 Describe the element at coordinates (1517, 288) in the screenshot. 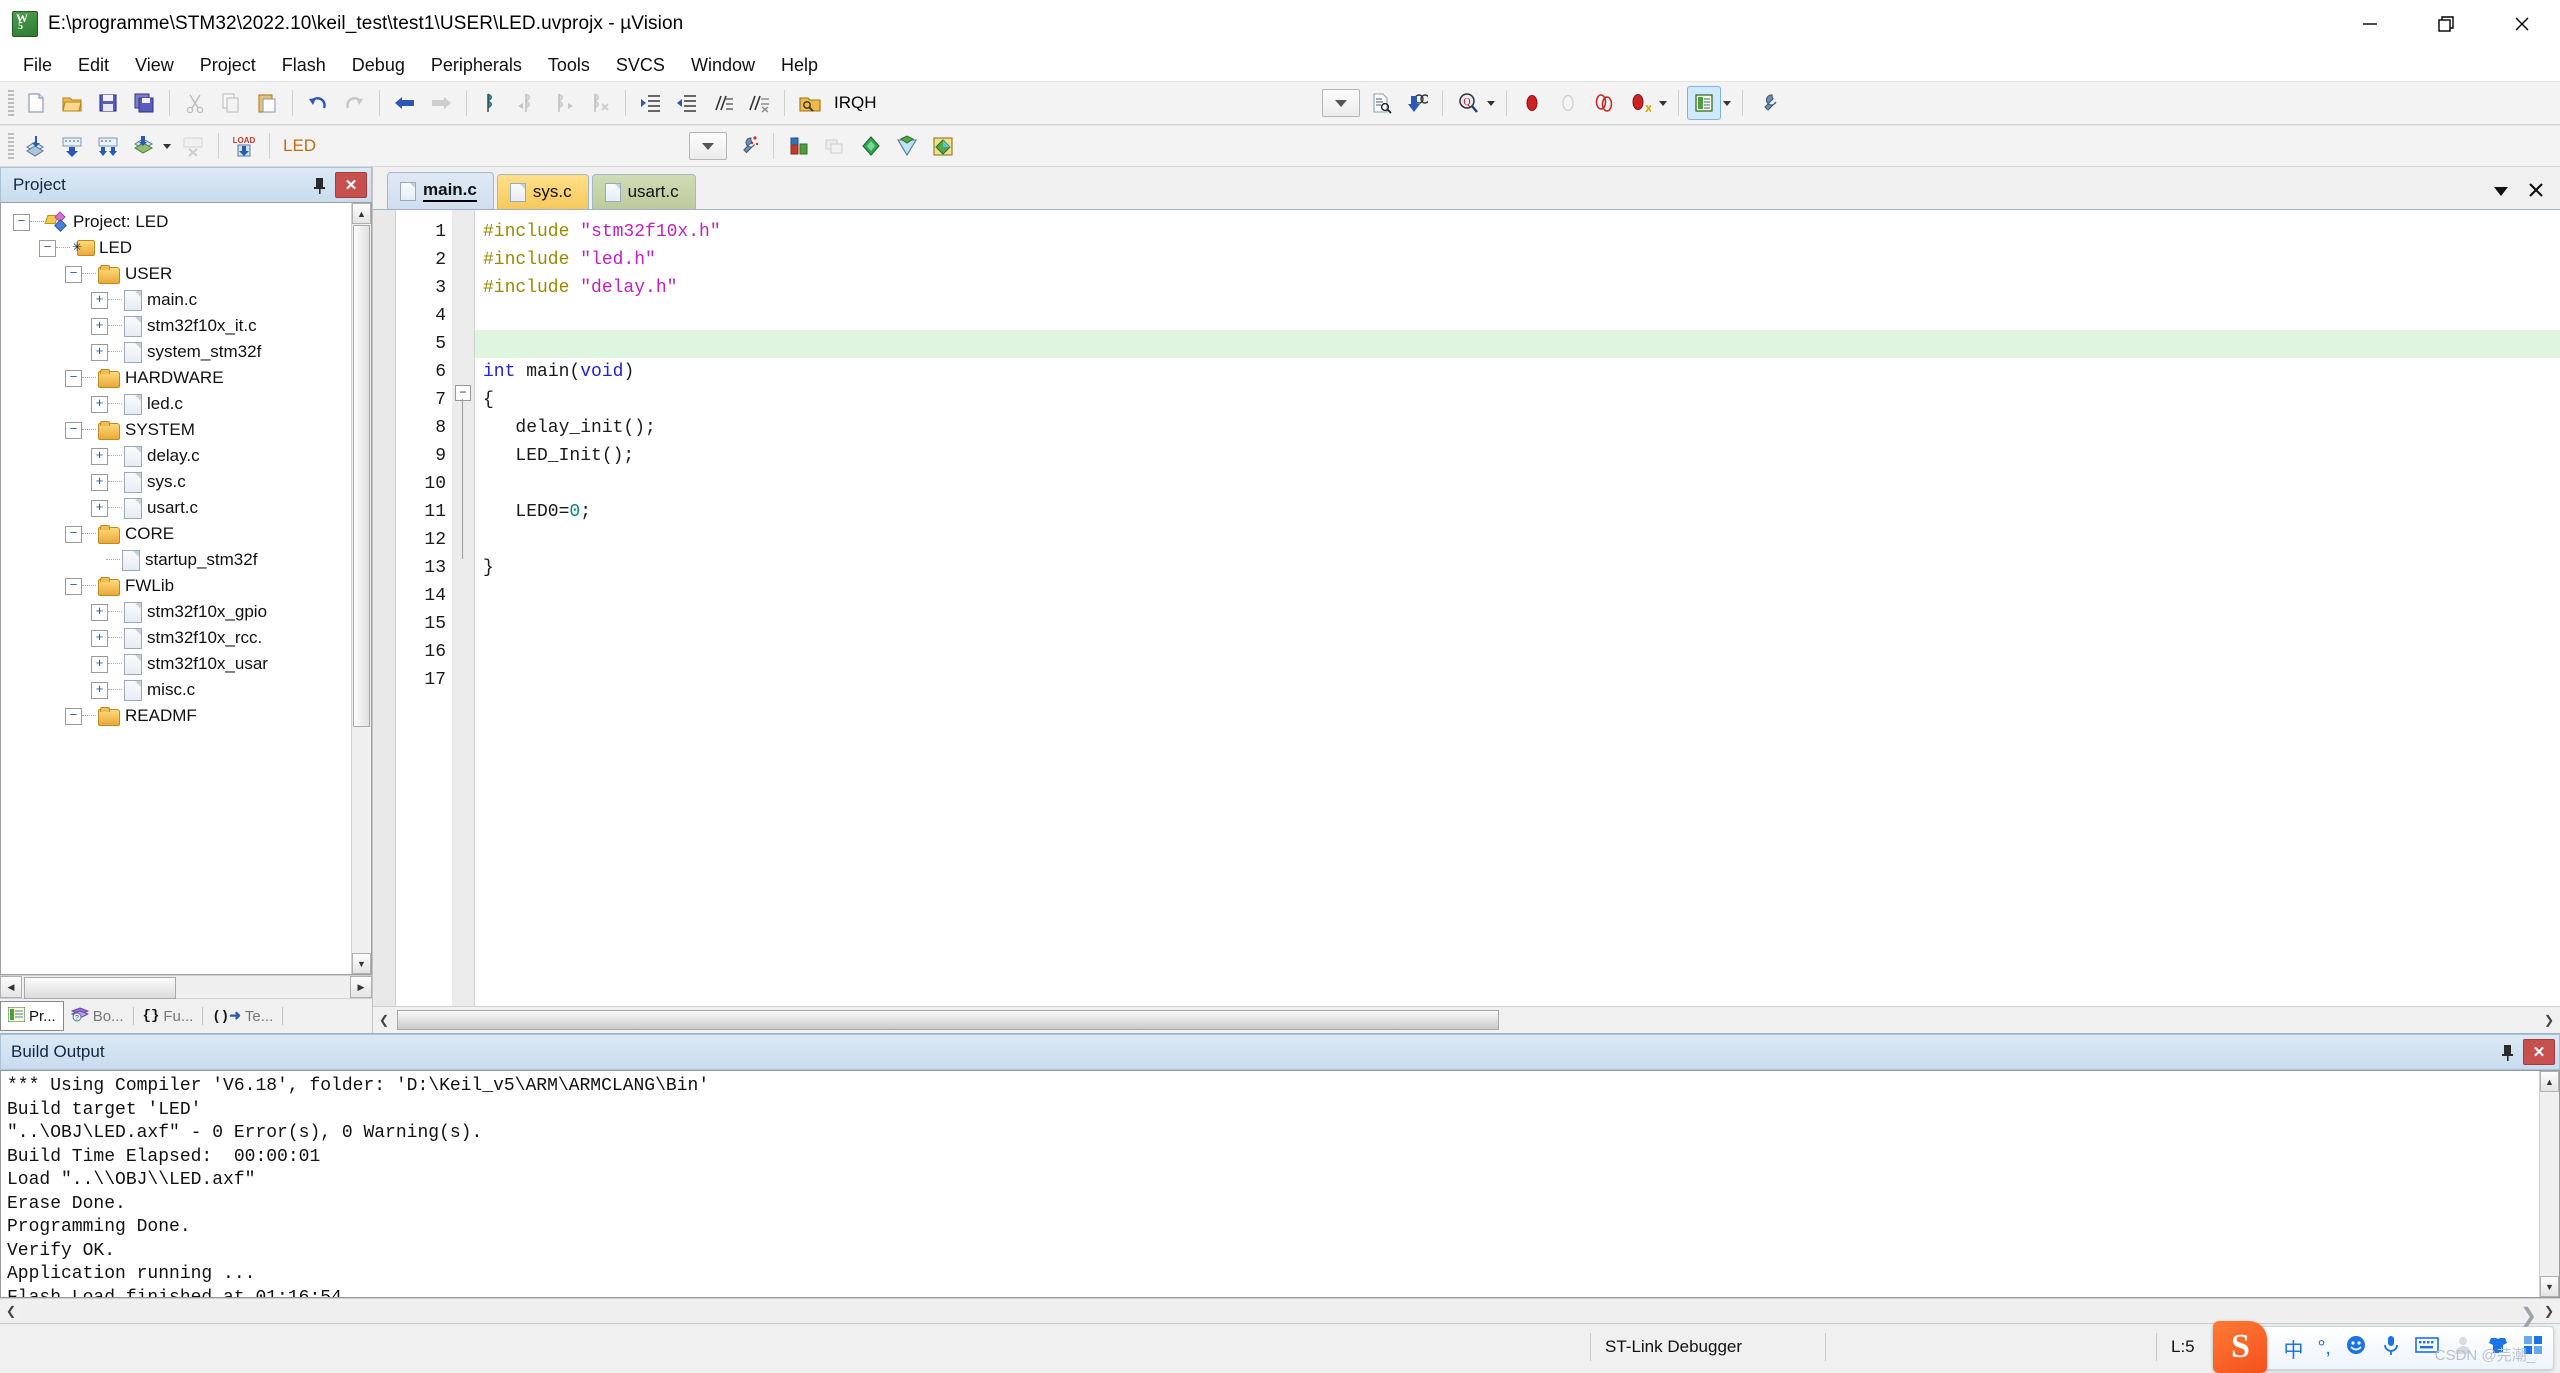

I see `code-line: #include "delay.h"` at that location.